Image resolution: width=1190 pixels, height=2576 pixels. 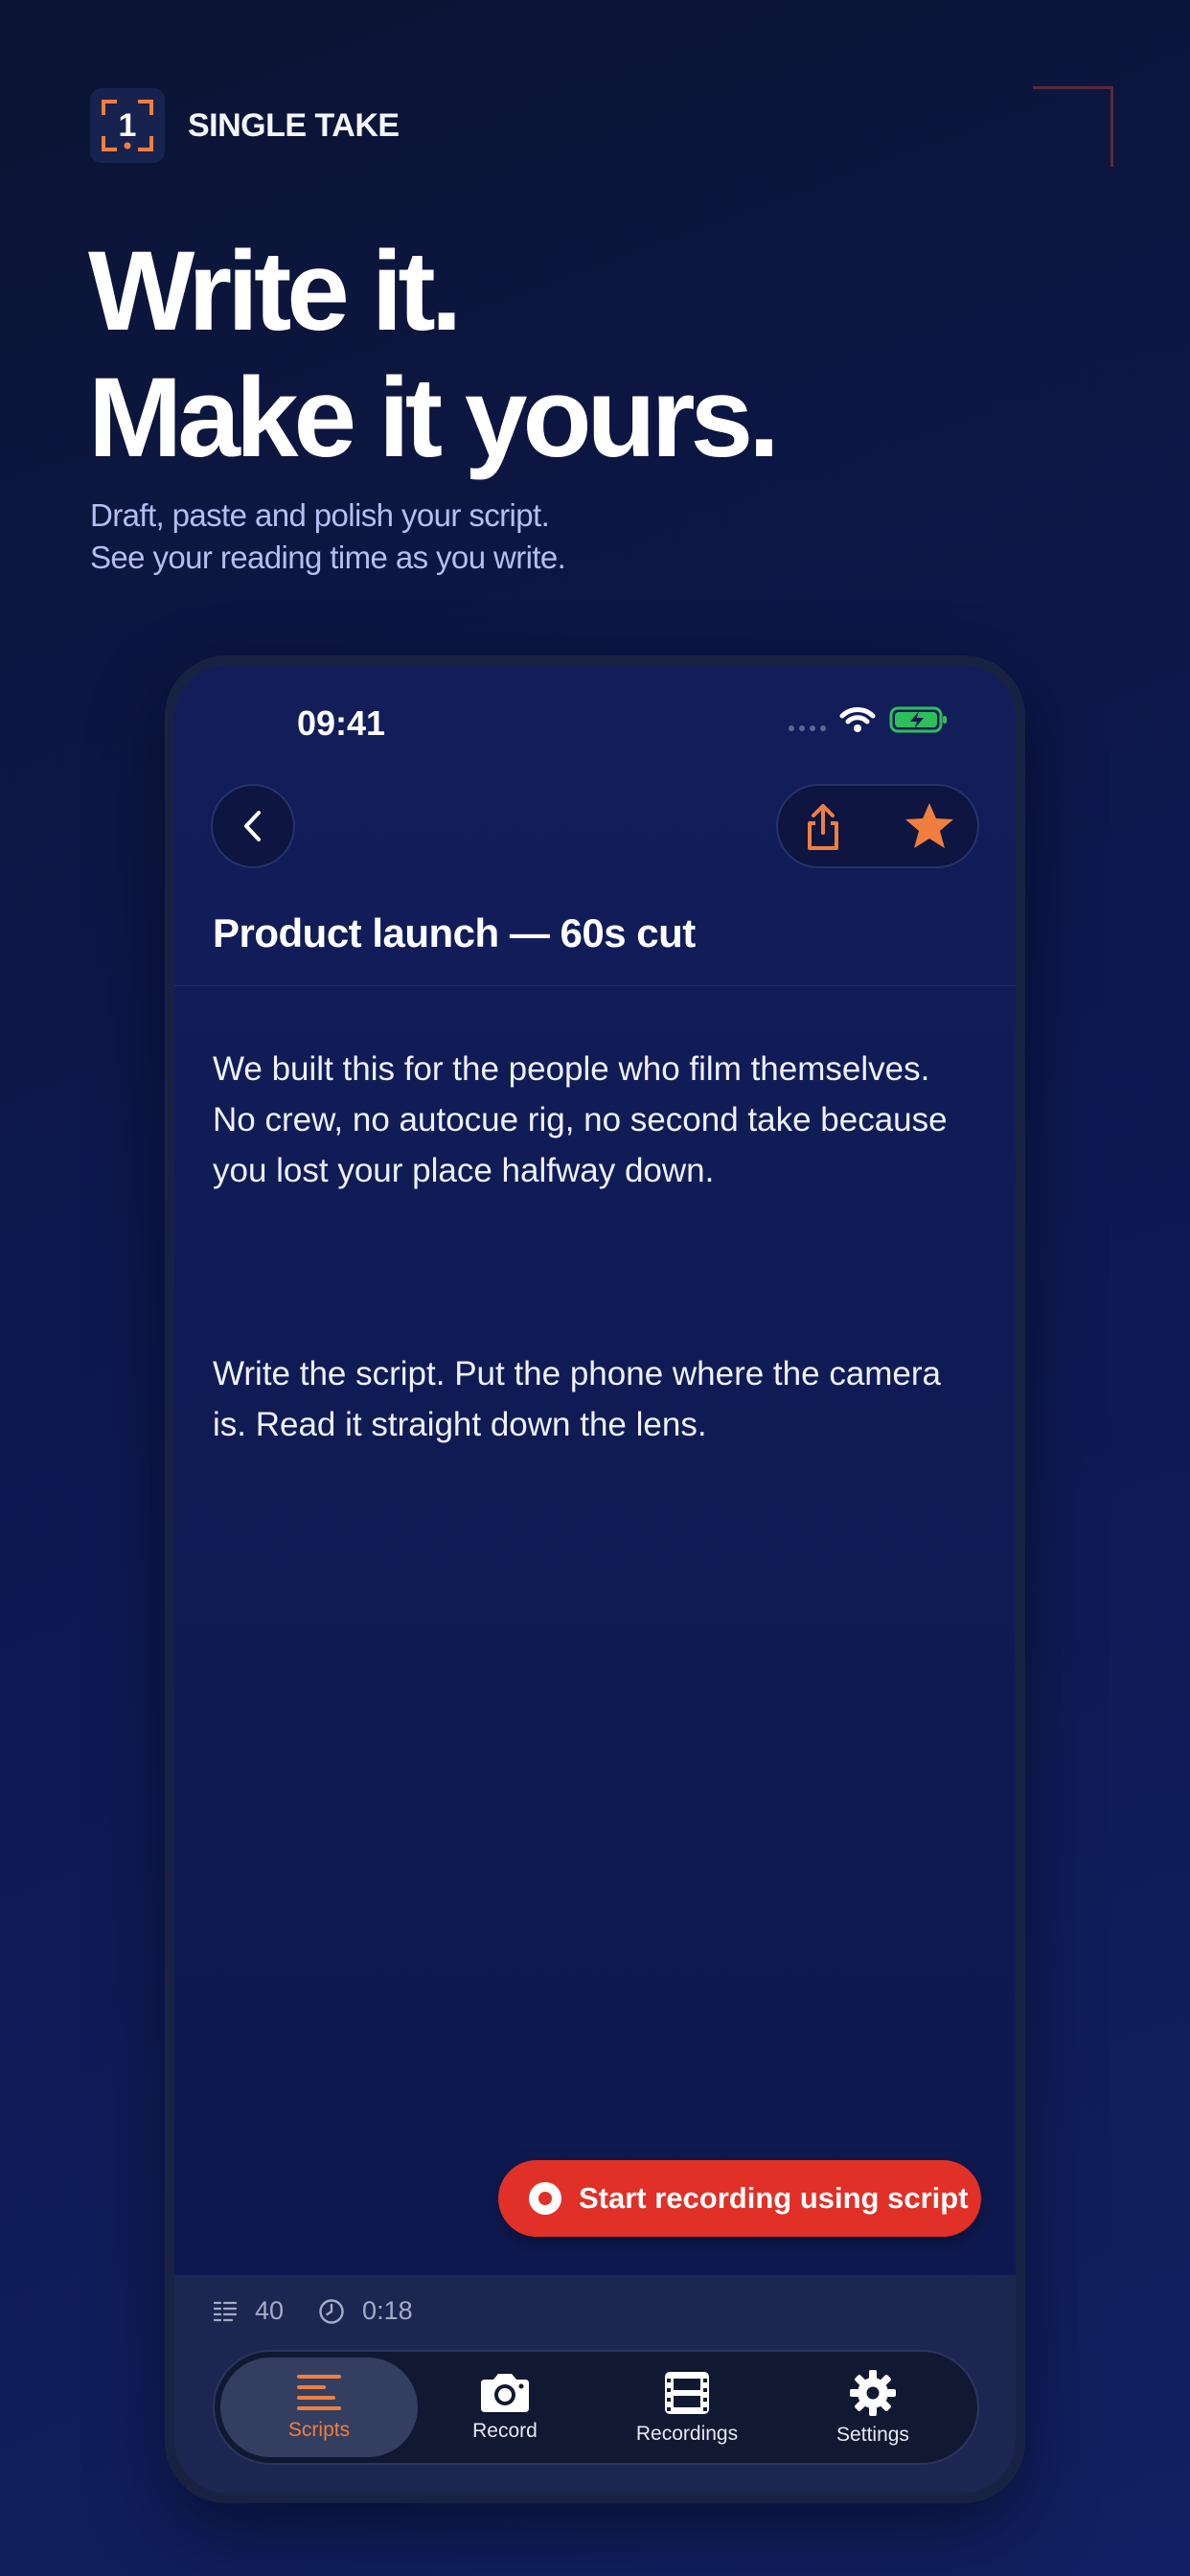 What do you see at coordinates (878, 826) in the screenshot?
I see `editor-actions` at bounding box center [878, 826].